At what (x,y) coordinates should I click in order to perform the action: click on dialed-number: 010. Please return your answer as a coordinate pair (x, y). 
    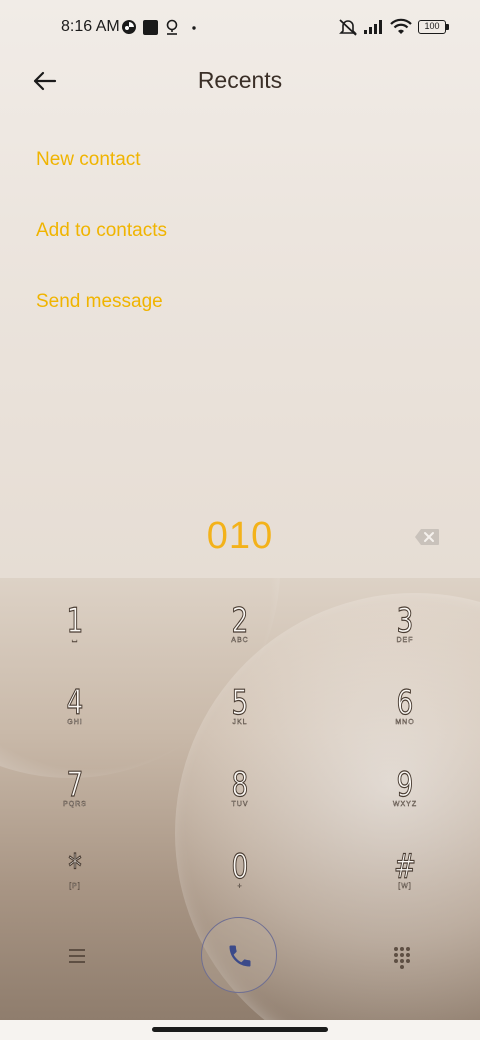
    Looking at the image, I should click on (240, 536).